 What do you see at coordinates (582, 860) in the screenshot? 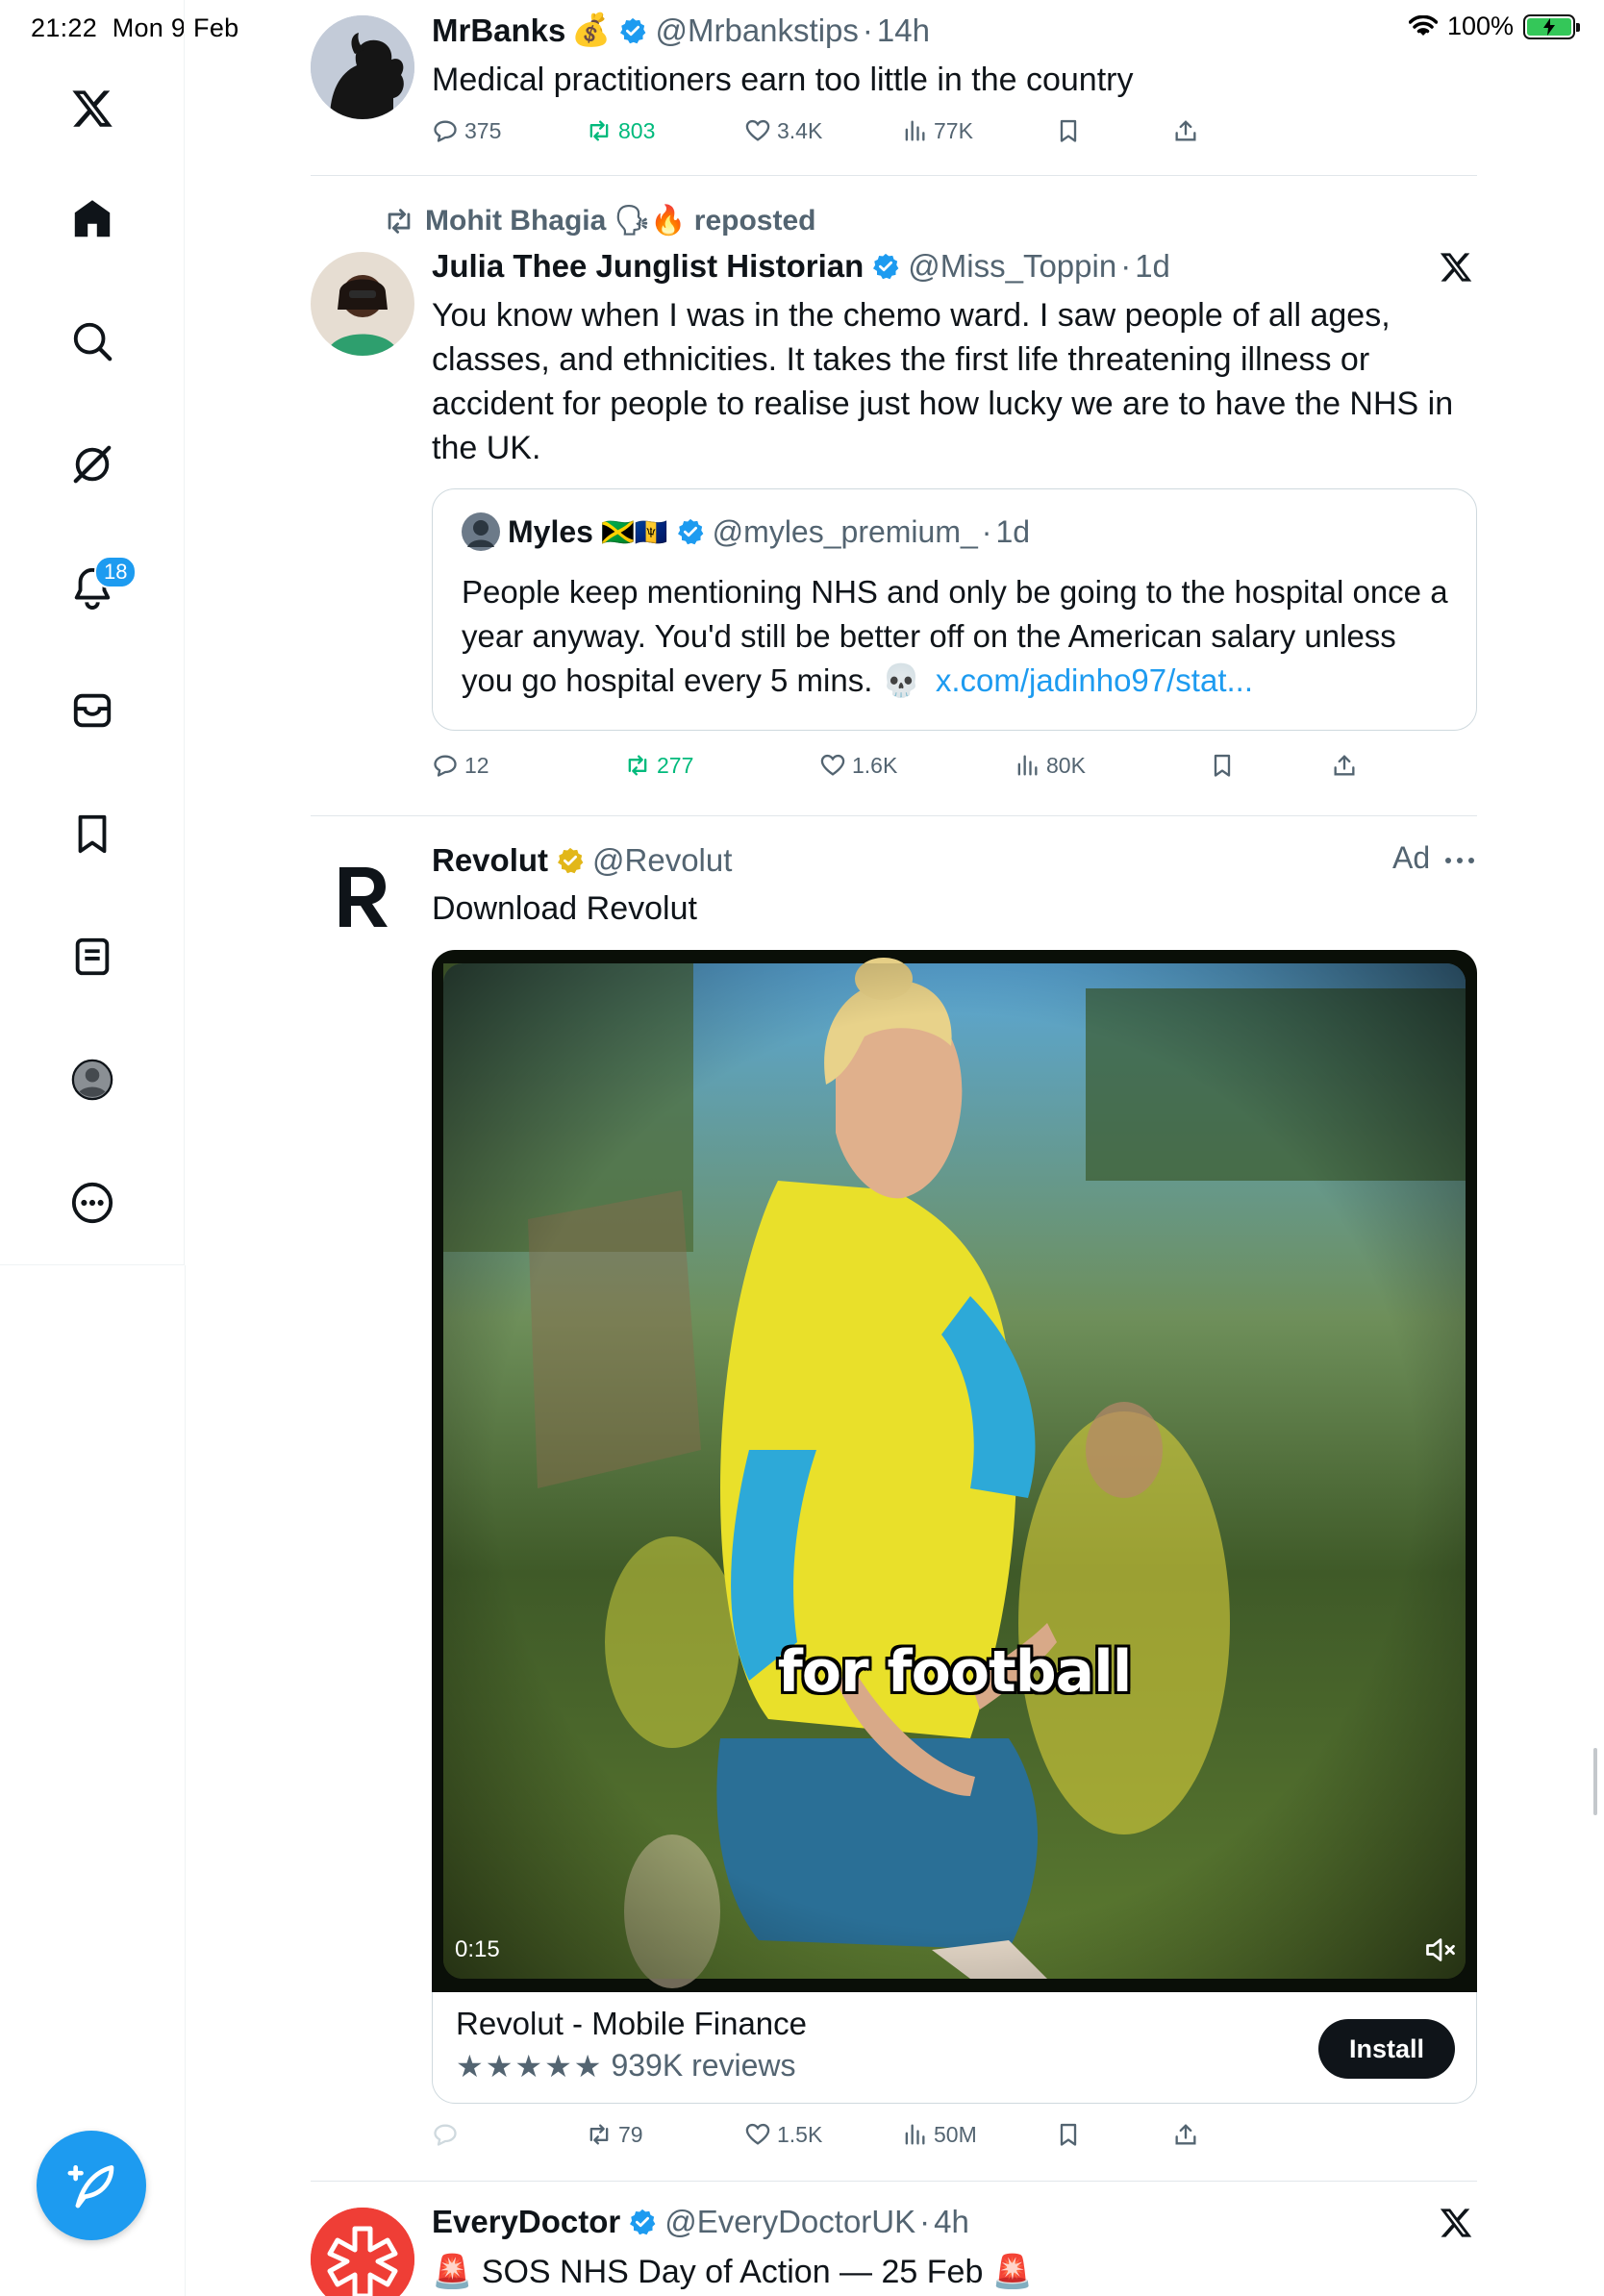
I see `tweet-header: Revolut @Revolut` at bounding box center [582, 860].